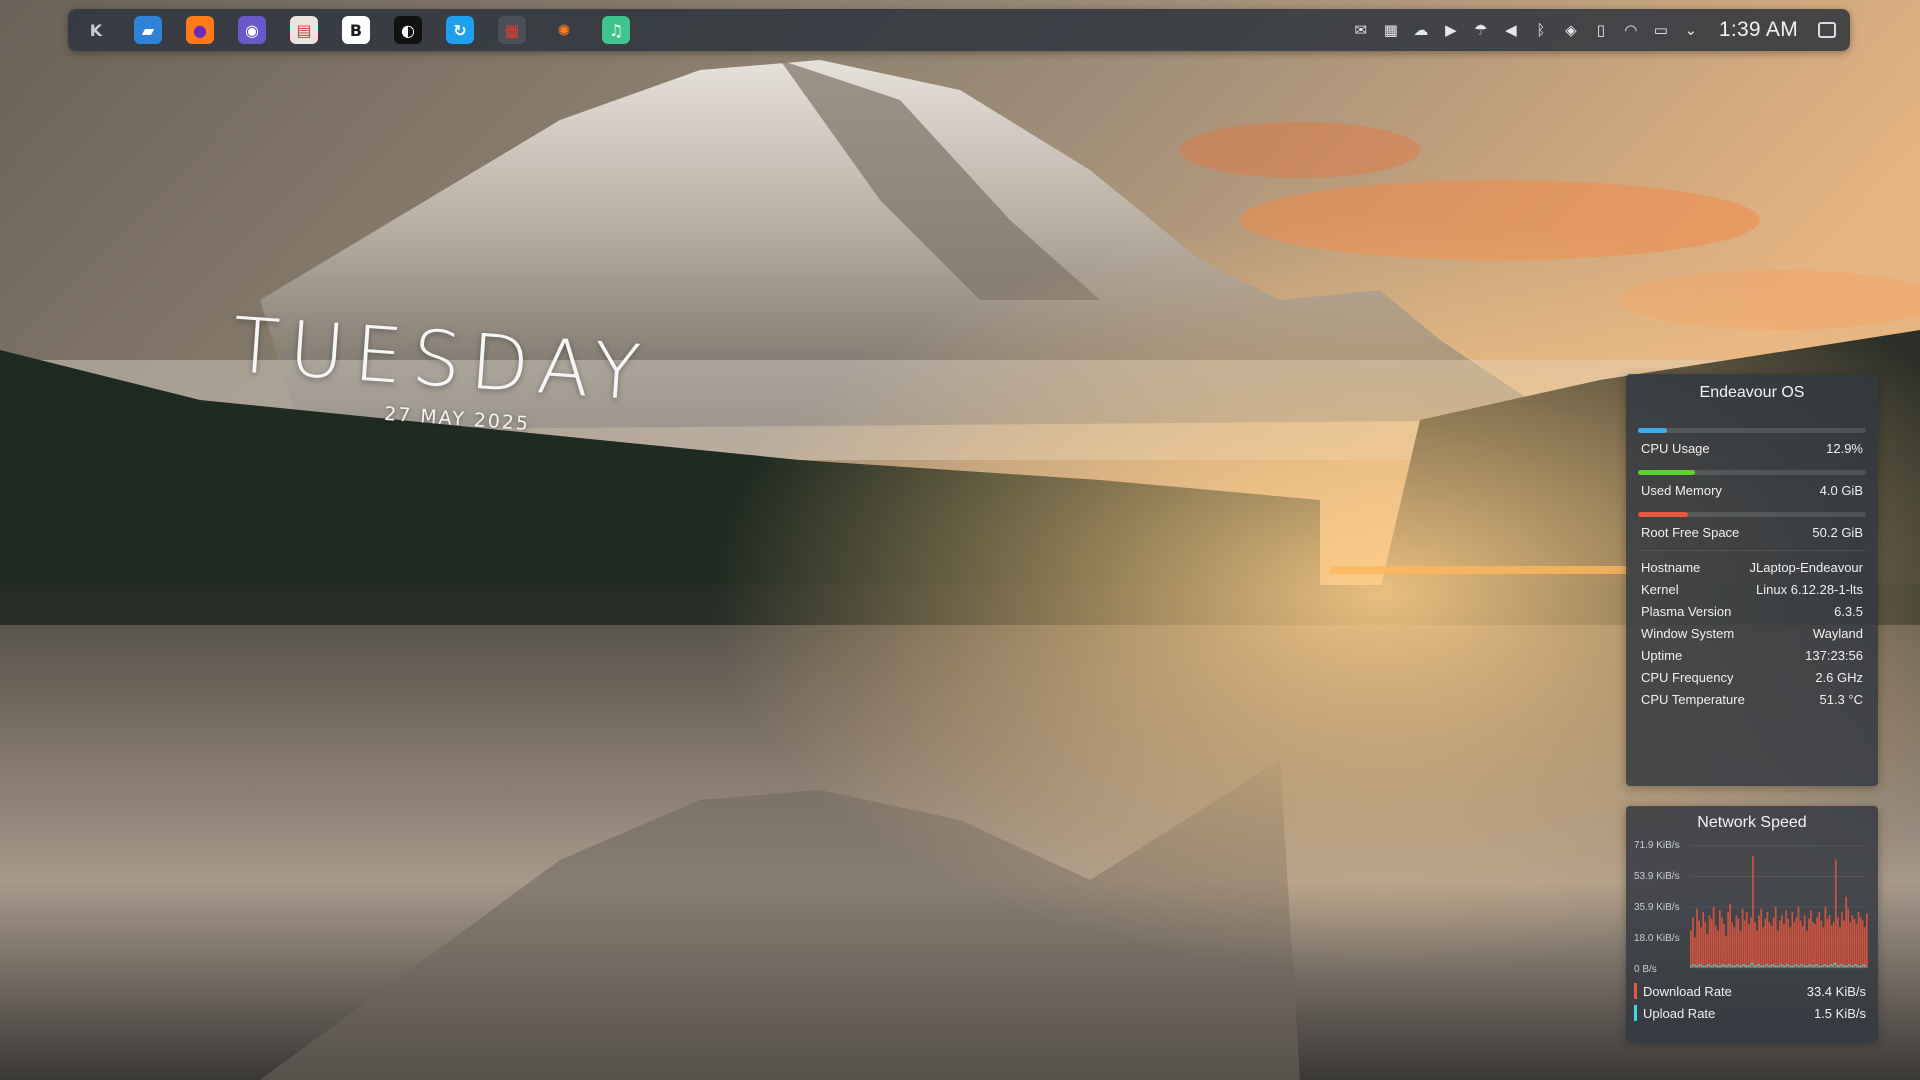  I want to click on meter-fill, so click(1663, 514).